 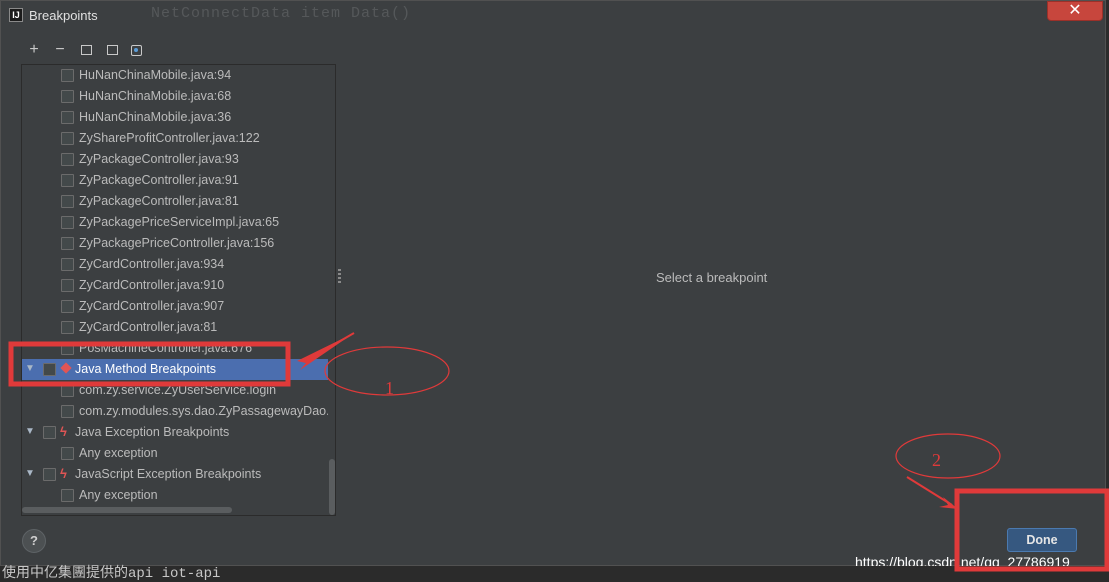 I want to click on breakpoint-row: ZyPackagePriceServiceImpl.java:65, so click(x=175, y=222).